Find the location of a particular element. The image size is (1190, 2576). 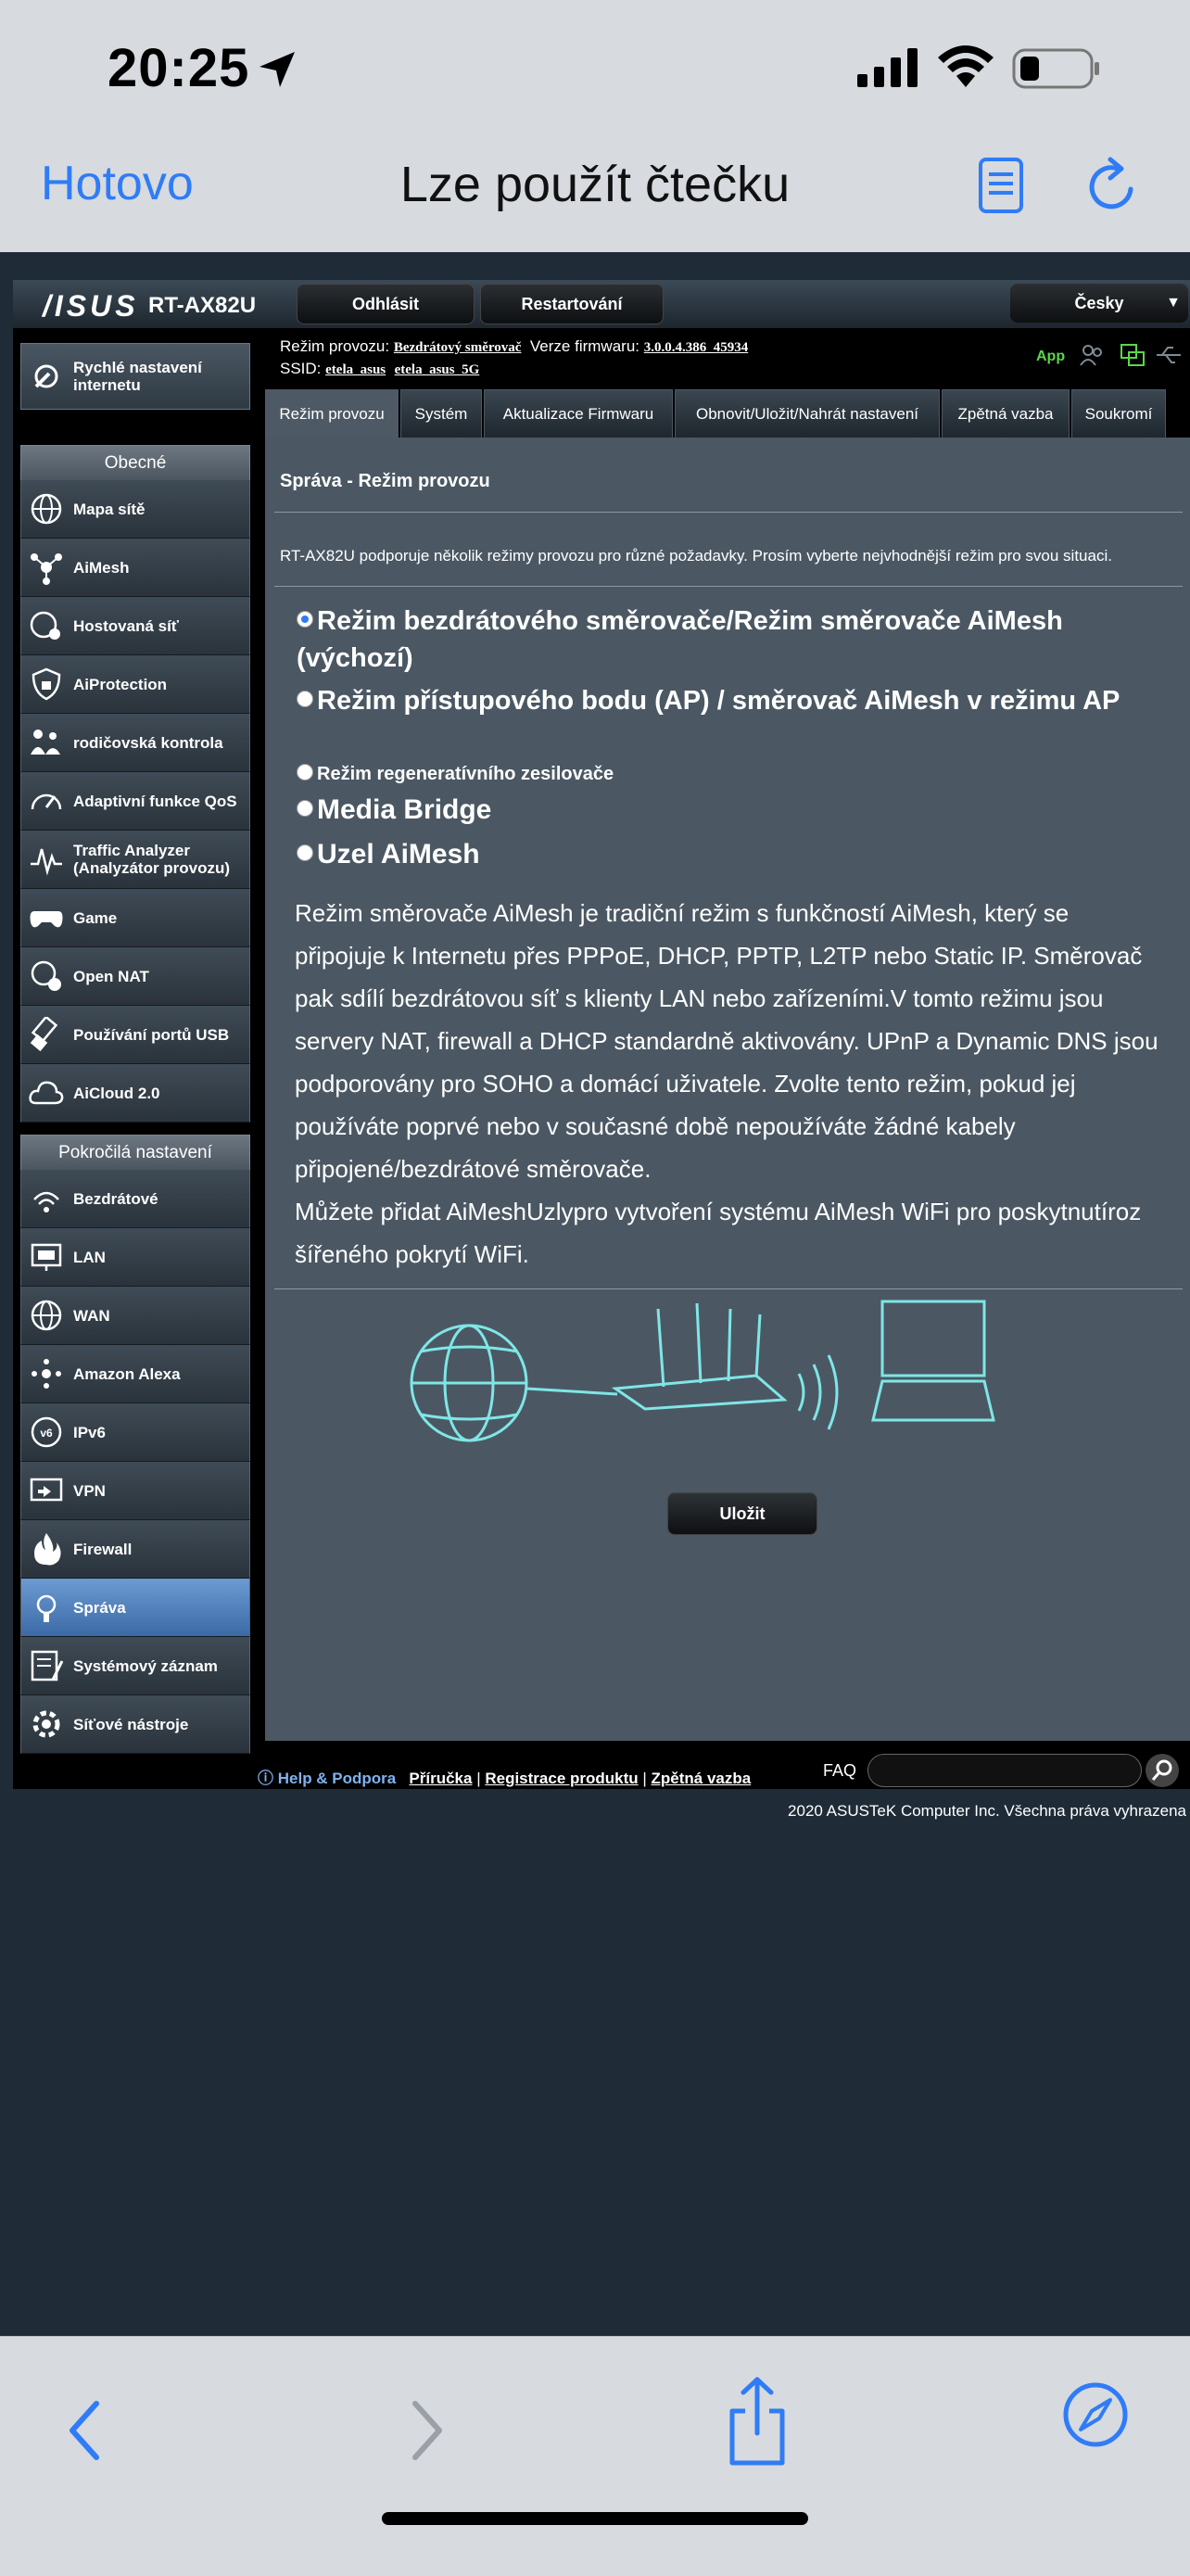

manual-link: Příručka is located at coordinates (440, 1778).